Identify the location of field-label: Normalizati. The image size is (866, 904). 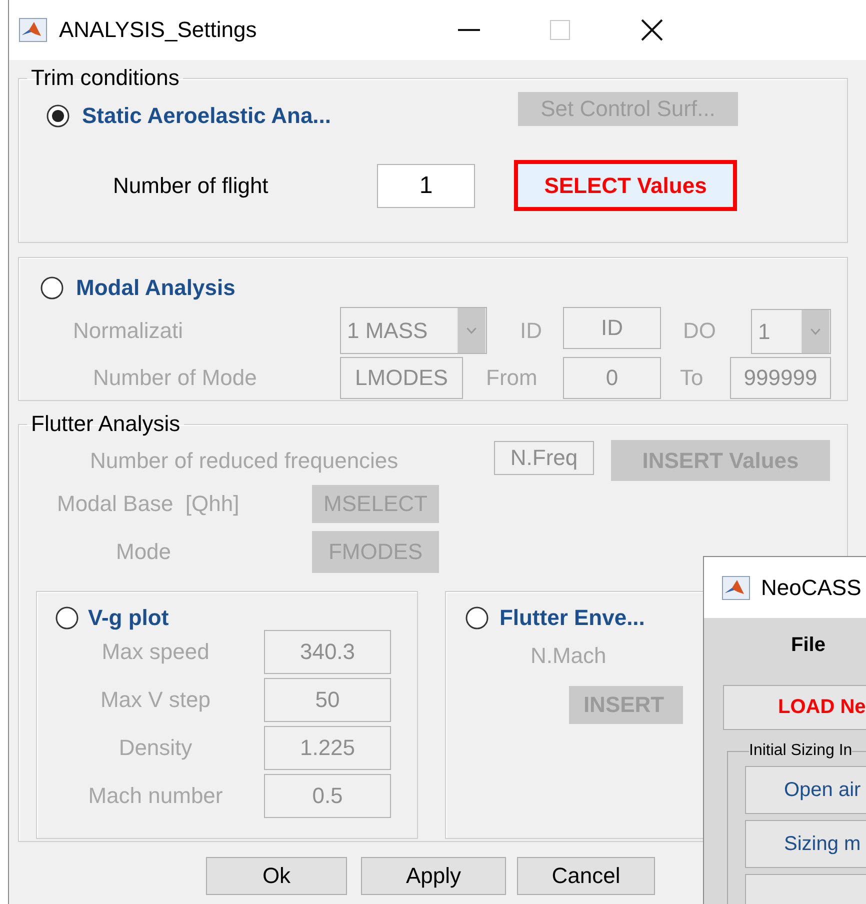
(128, 331).